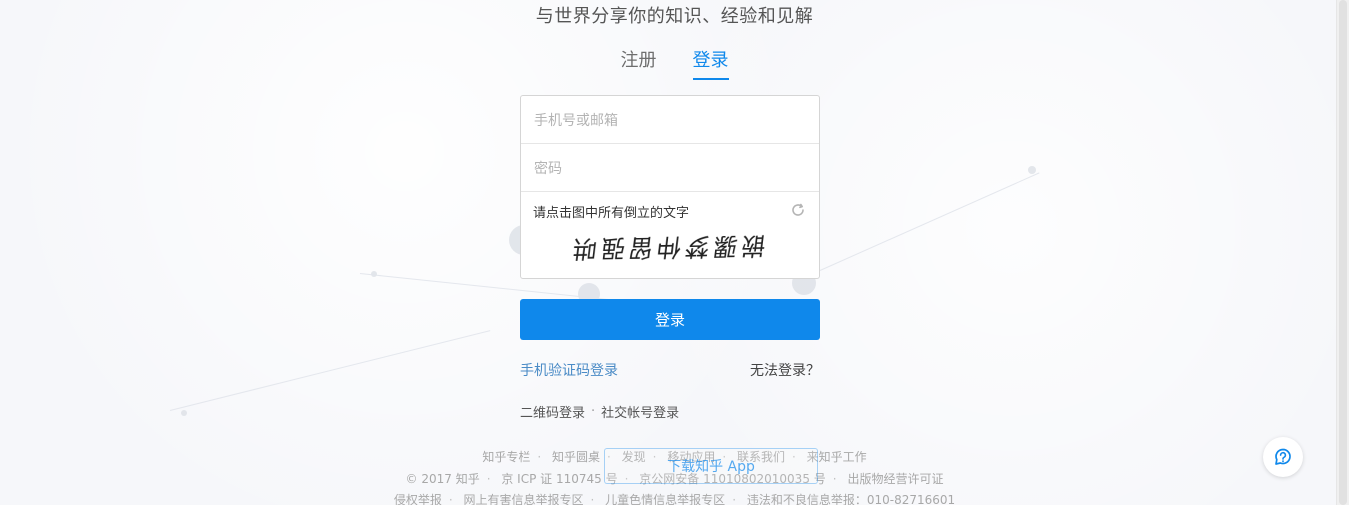  What do you see at coordinates (569, 370) in the screenshot?
I see `sms-login-link: 手机验证码登录` at bounding box center [569, 370].